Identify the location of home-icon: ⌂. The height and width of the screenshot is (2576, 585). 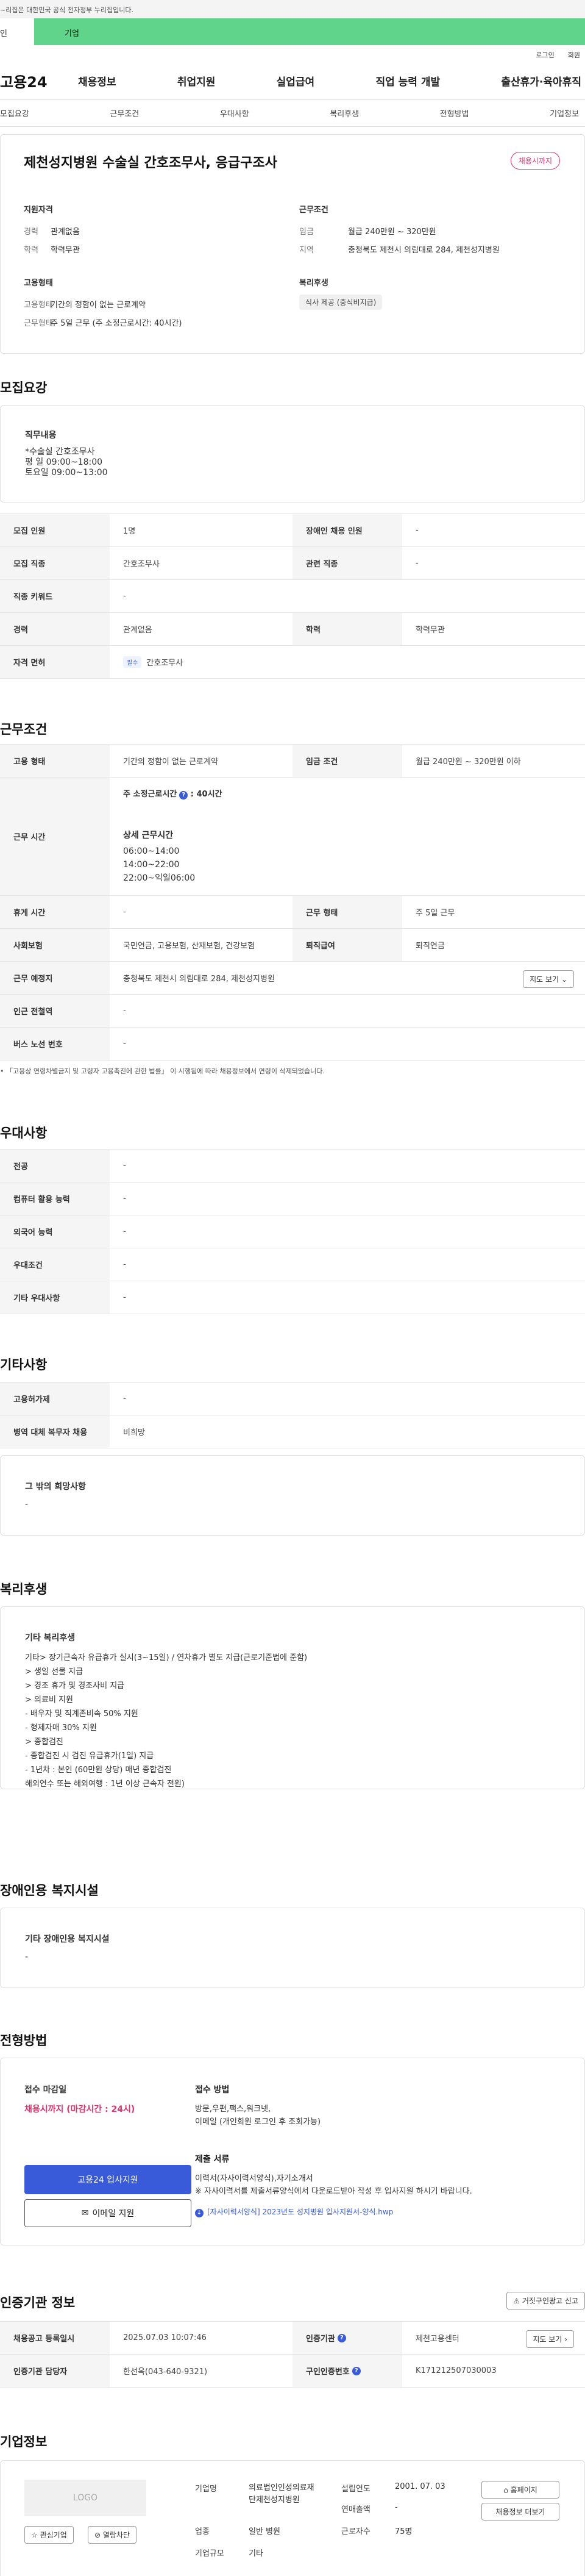
(505, 2490).